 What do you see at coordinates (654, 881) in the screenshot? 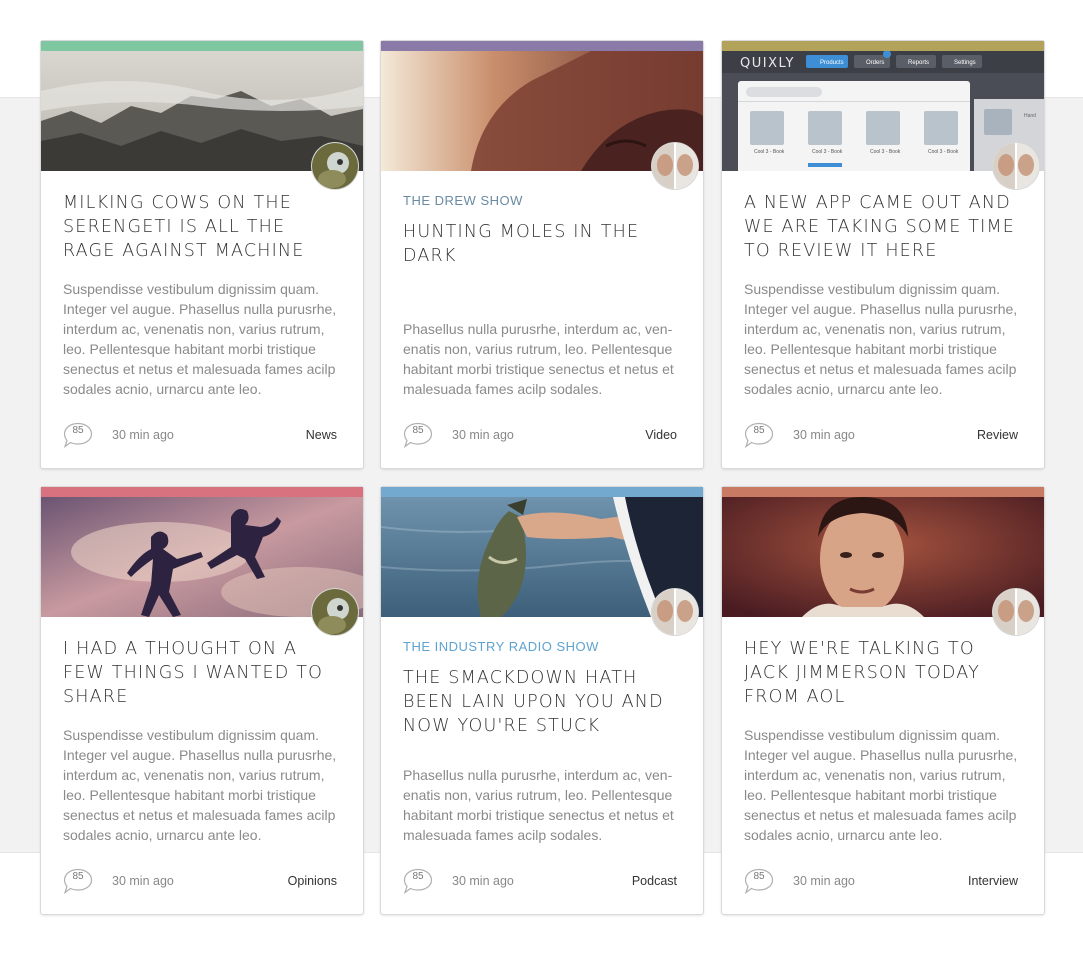
I see `category-link: Podcast` at bounding box center [654, 881].